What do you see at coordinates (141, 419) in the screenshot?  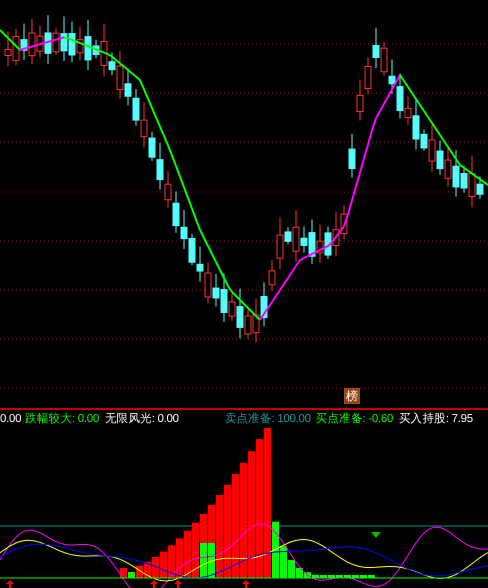 I see `indicator-value: 无限风光: 0.00` at bounding box center [141, 419].